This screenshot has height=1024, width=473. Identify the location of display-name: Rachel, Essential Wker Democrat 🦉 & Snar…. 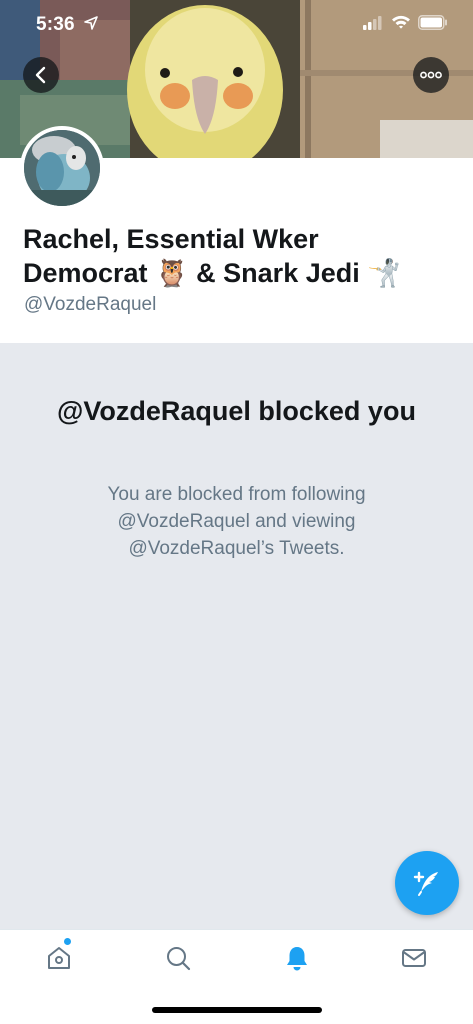
(238, 256).